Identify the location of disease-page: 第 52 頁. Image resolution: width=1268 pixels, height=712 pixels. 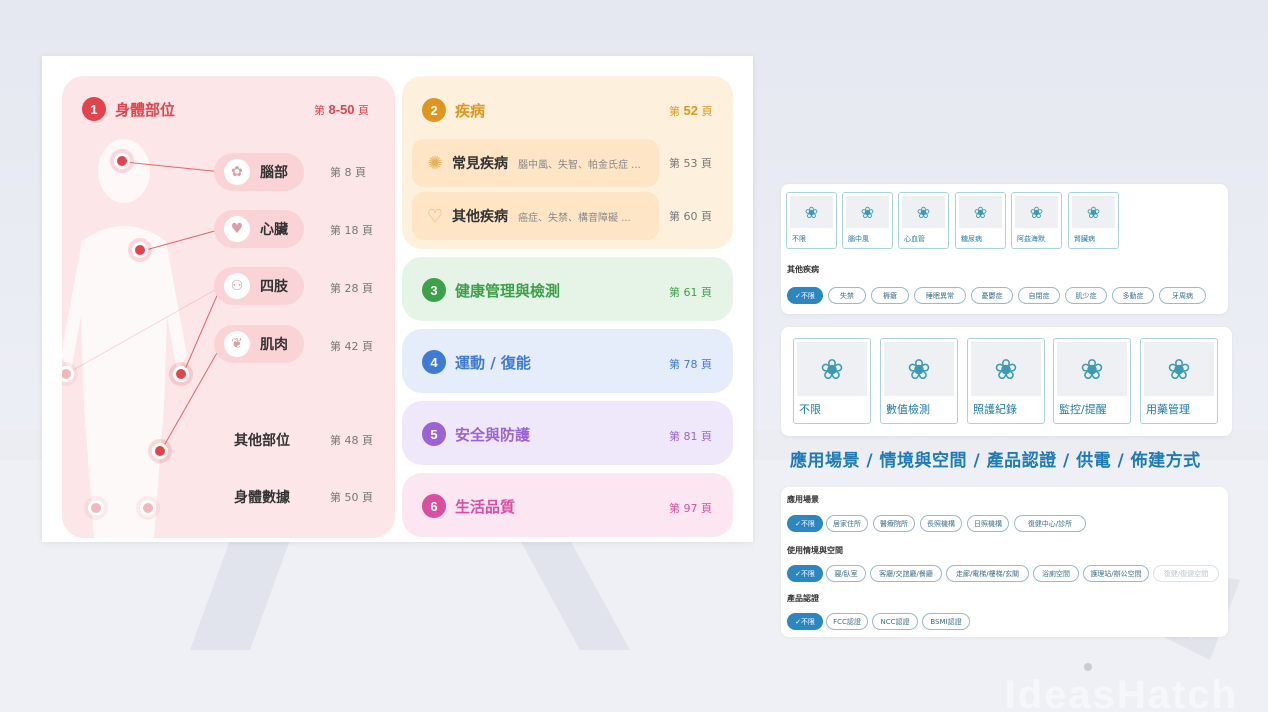
(691, 110).